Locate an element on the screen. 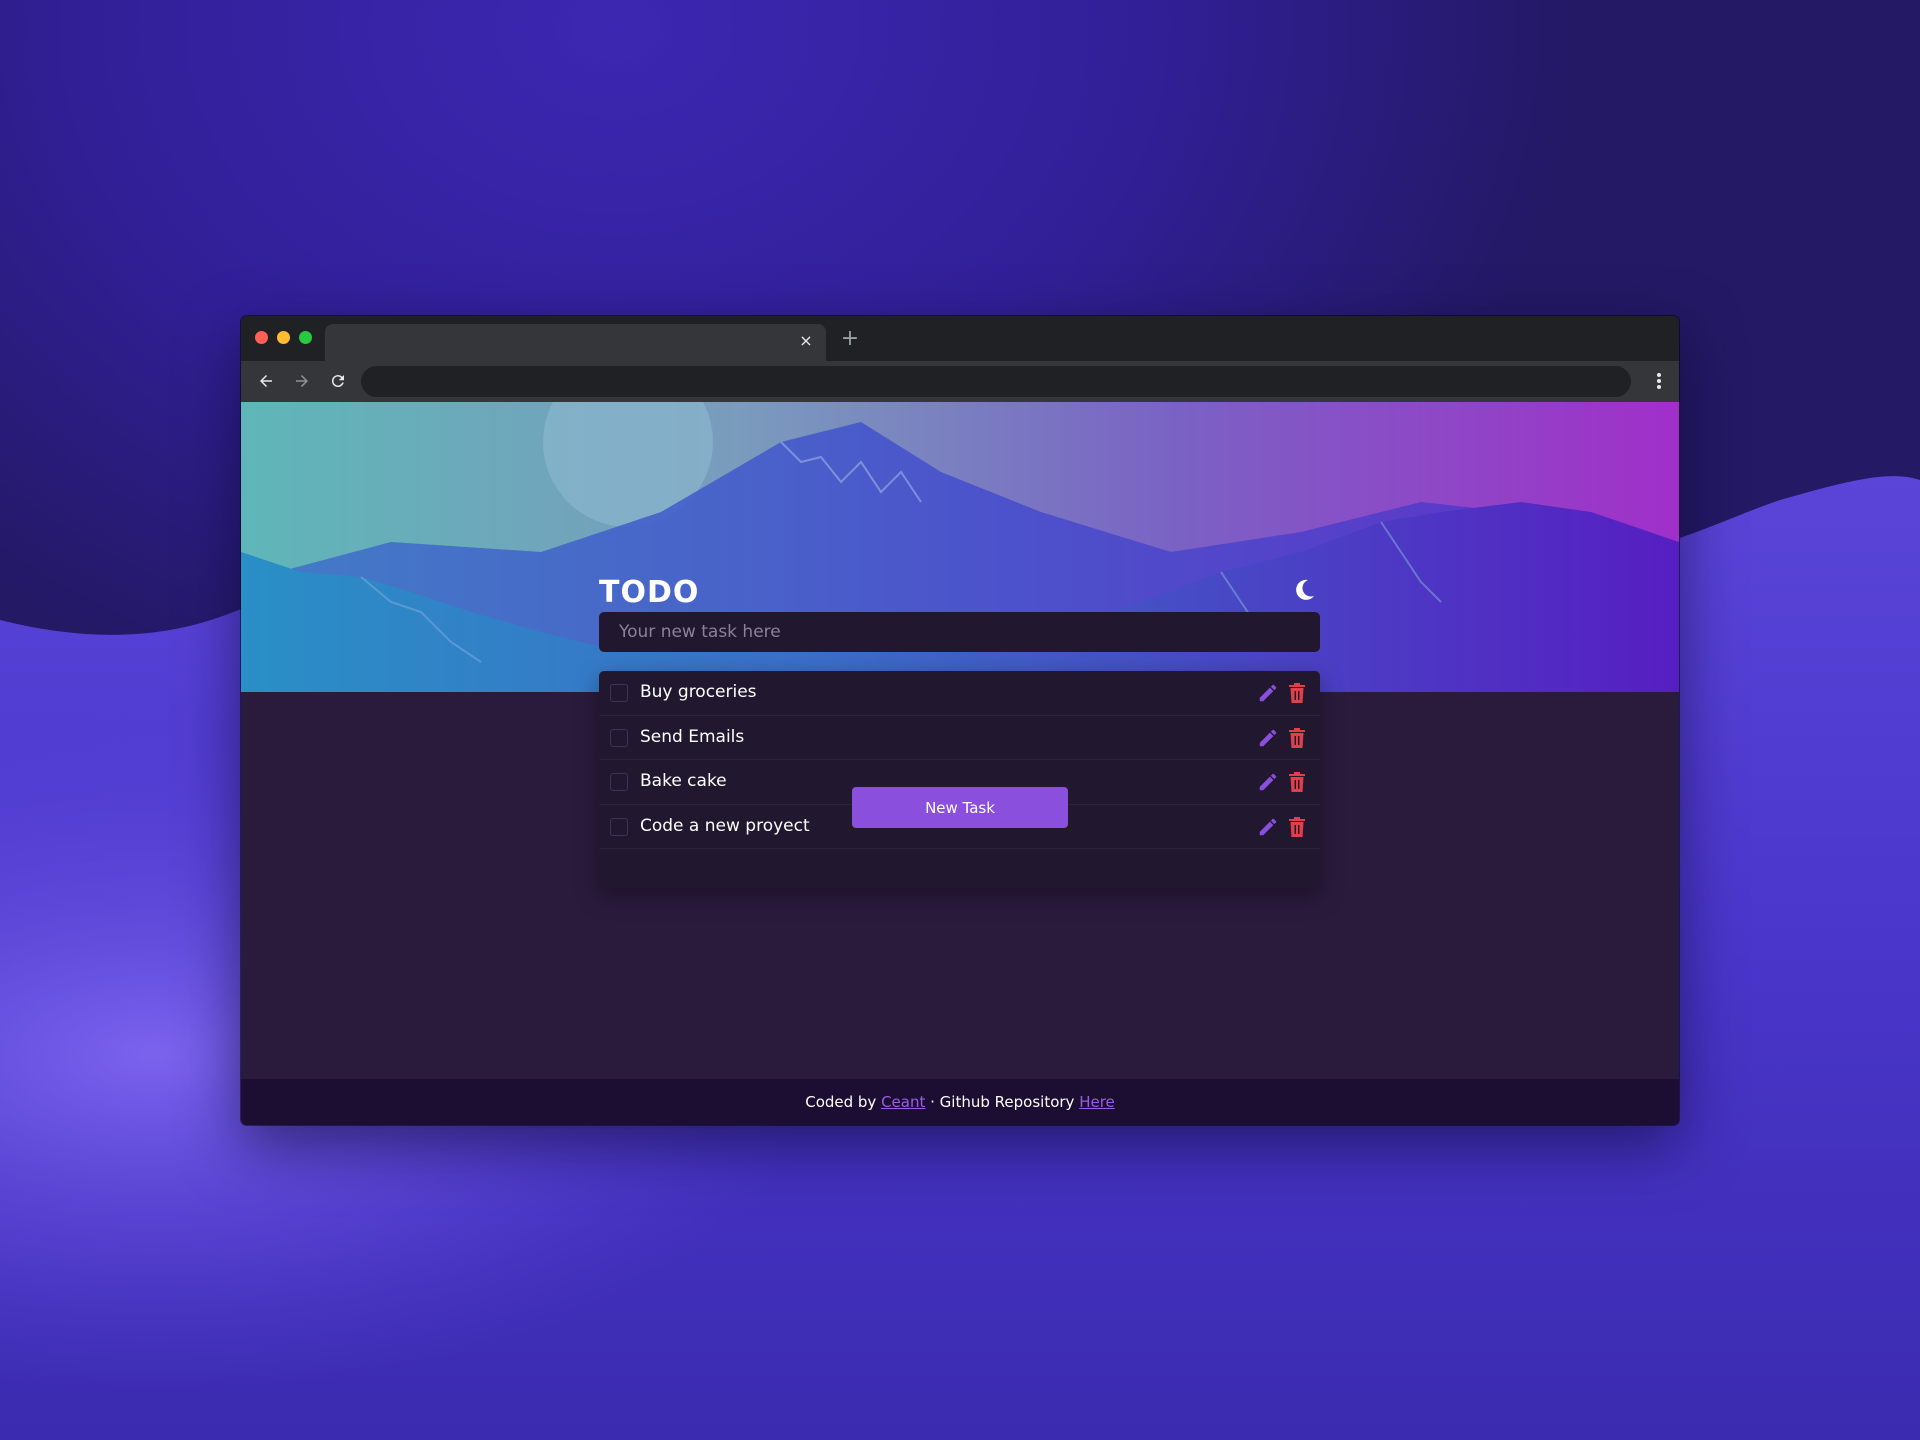 The width and height of the screenshot is (1920, 1440). task-text: Buy groceries is located at coordinates (698, 692).